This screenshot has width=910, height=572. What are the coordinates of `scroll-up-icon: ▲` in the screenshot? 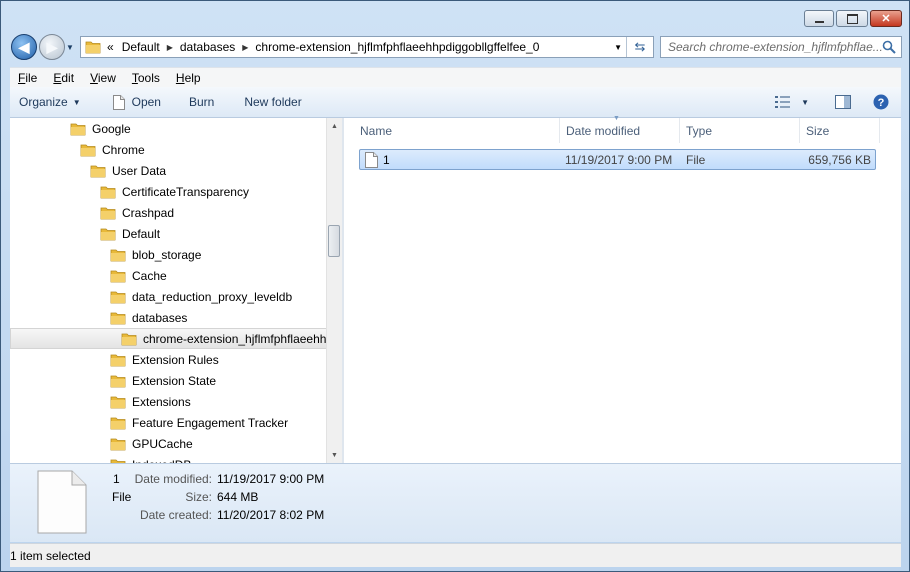 It's located at (334, 126).